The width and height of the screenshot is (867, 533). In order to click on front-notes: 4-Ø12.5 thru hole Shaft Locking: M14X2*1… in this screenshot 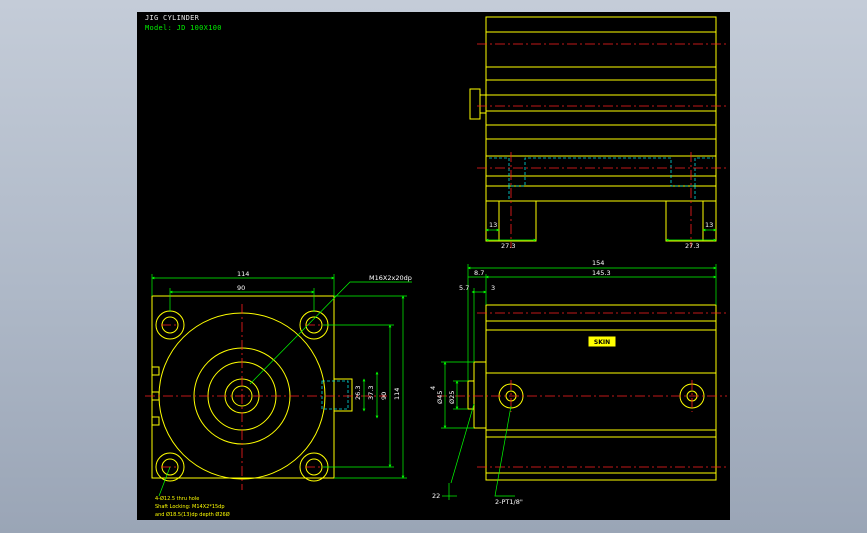, I will do `click(192, 506)`.